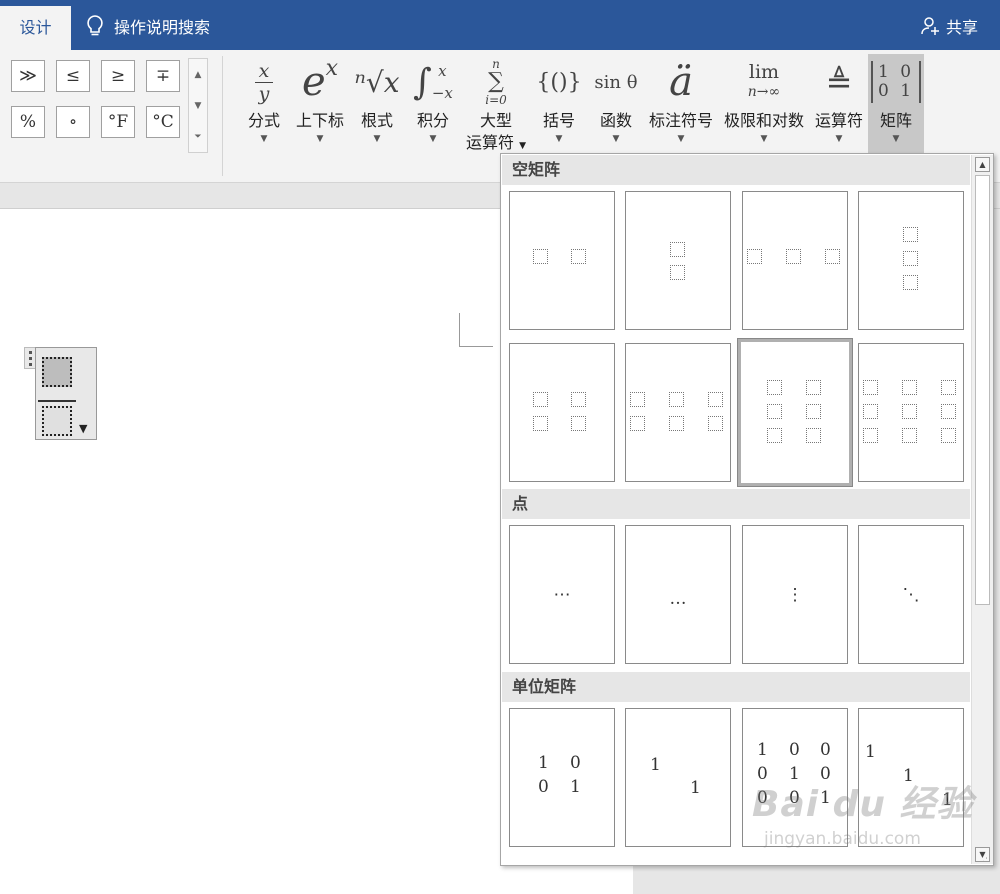 The height and width of the screenshot is (894, 1000). What do you see at coordinates (795, 594) in the screenshot?
I see `dots-vertical-tile: ⋮` at bounding box center [795, 594].